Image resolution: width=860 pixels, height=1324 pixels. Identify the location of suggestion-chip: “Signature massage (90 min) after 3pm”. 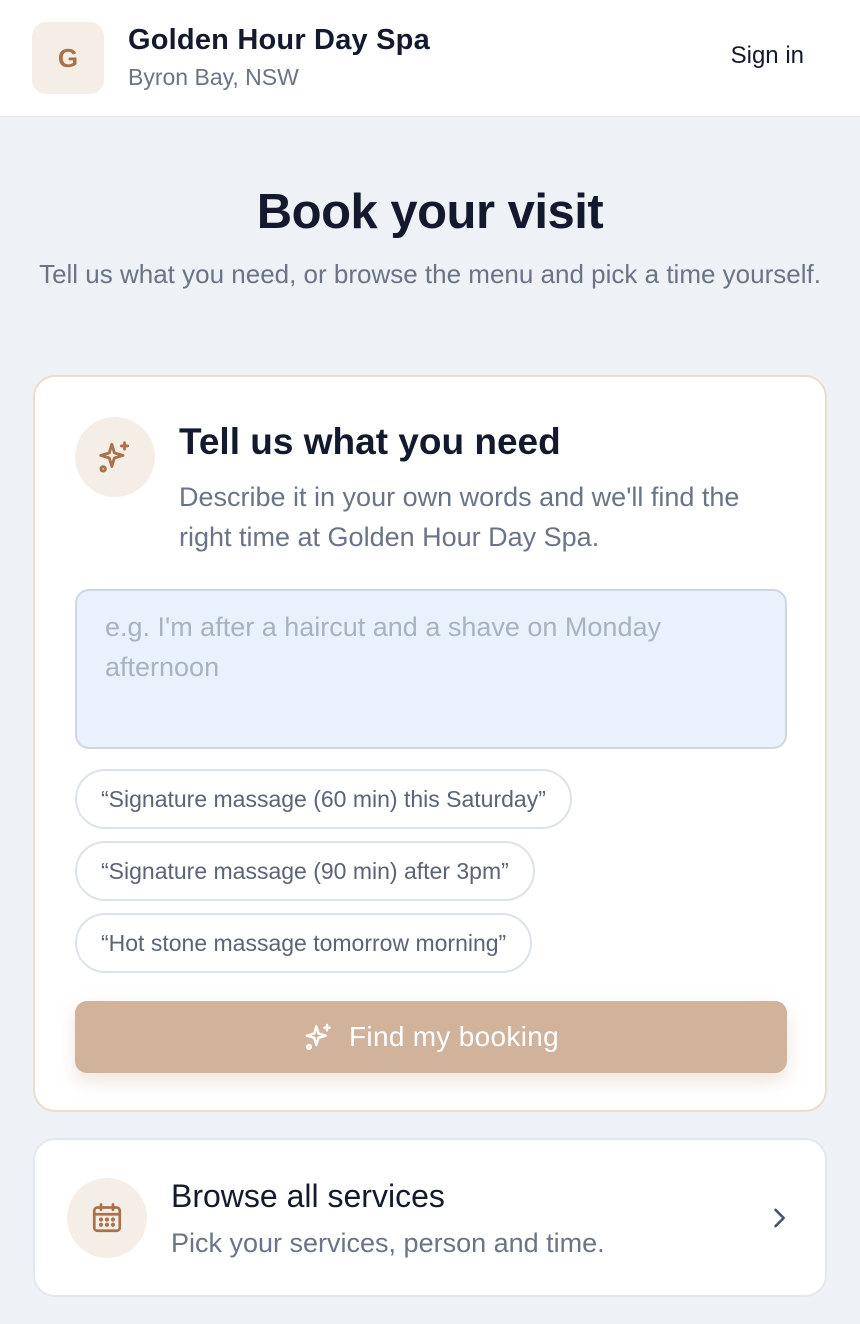
(305, 871).